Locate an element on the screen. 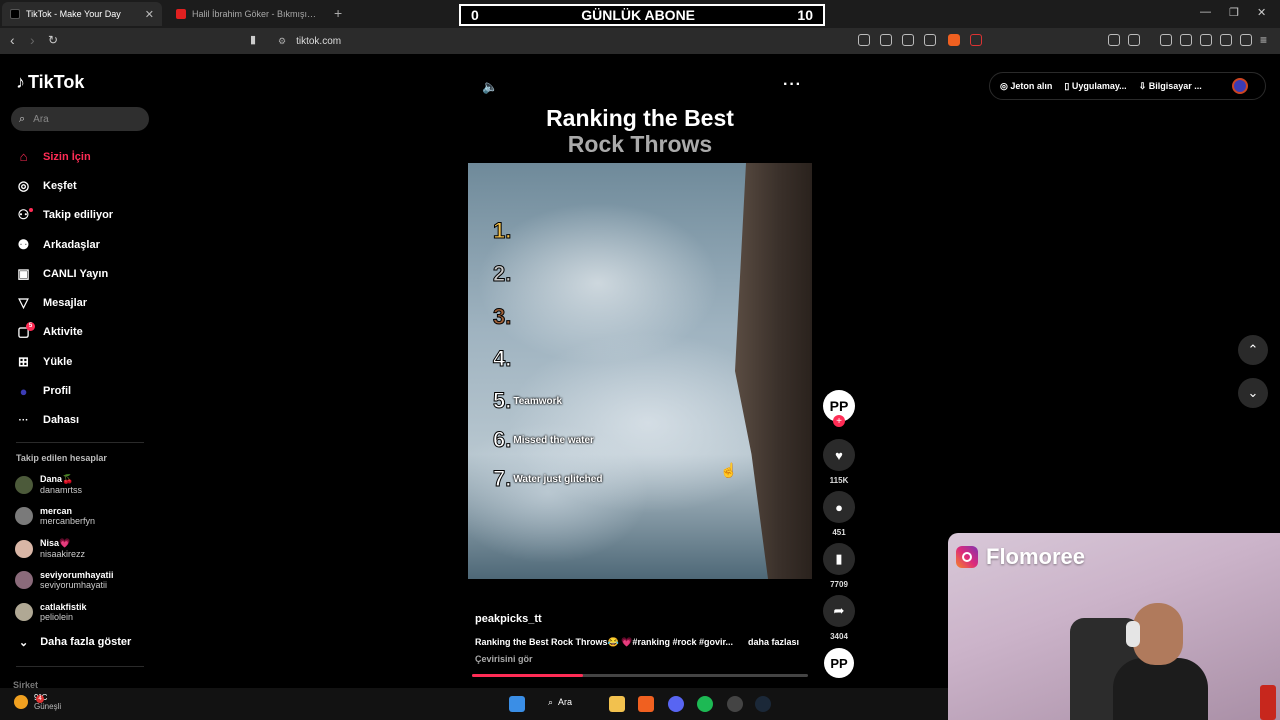  sound-avatar: PP is located at coordinates (839, 663).